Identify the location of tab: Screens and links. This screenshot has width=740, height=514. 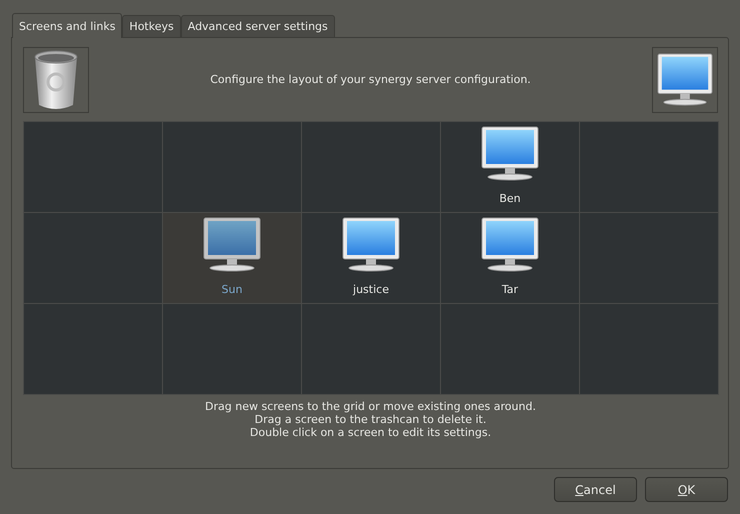
(67, 25).